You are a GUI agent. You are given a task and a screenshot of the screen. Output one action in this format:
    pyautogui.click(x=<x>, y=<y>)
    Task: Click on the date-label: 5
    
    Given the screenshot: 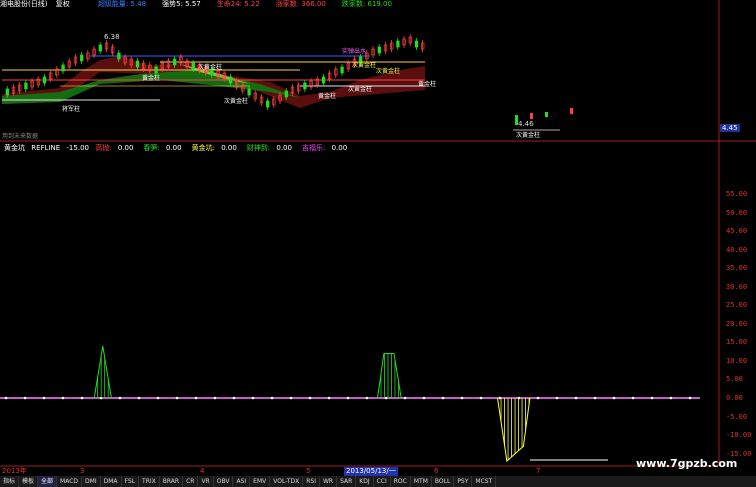 What is the action you would take?
    pyautogui.click(x=308, y=471)
    